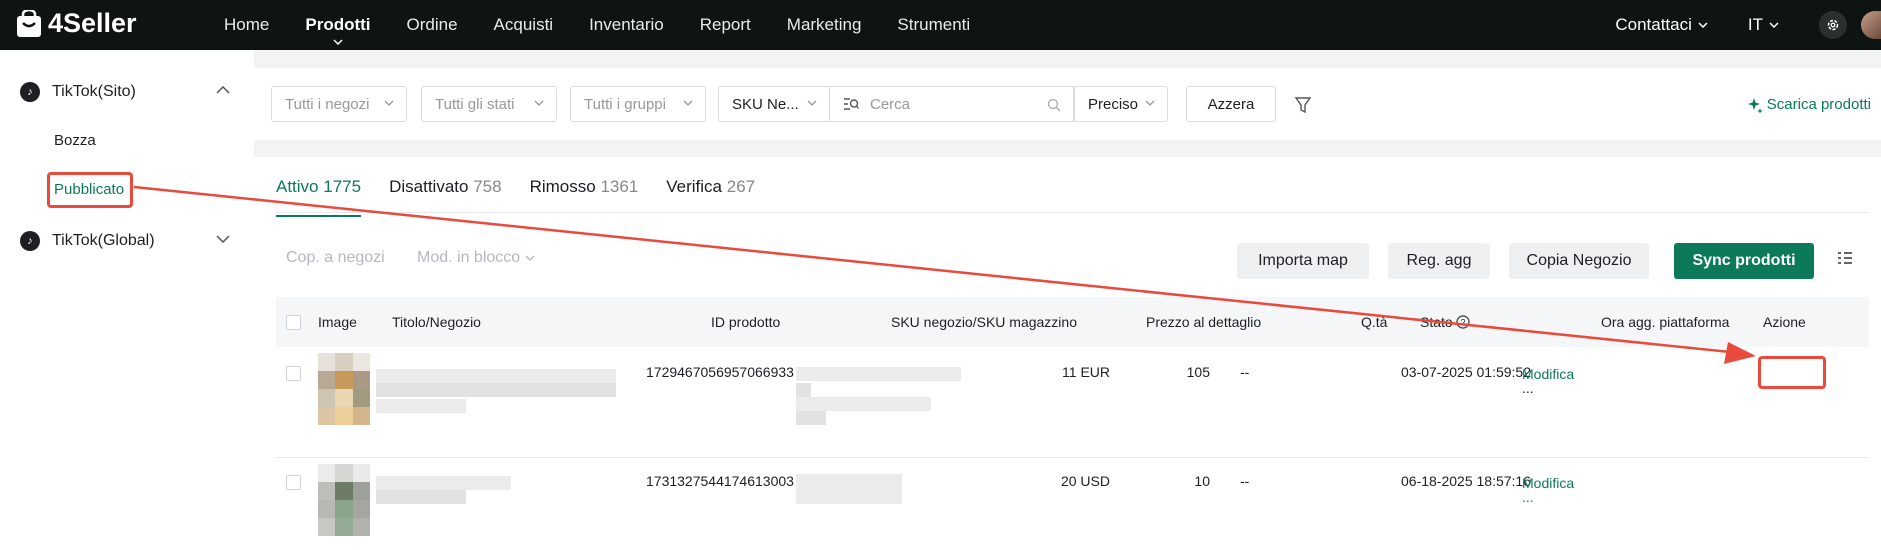 The height and width of the screenshot is (550, 1881). What do you see at coordinates (1792, 372) in the screenshot?
I see `annotation-highlight-modifica` at bounding box center [1792, 372].